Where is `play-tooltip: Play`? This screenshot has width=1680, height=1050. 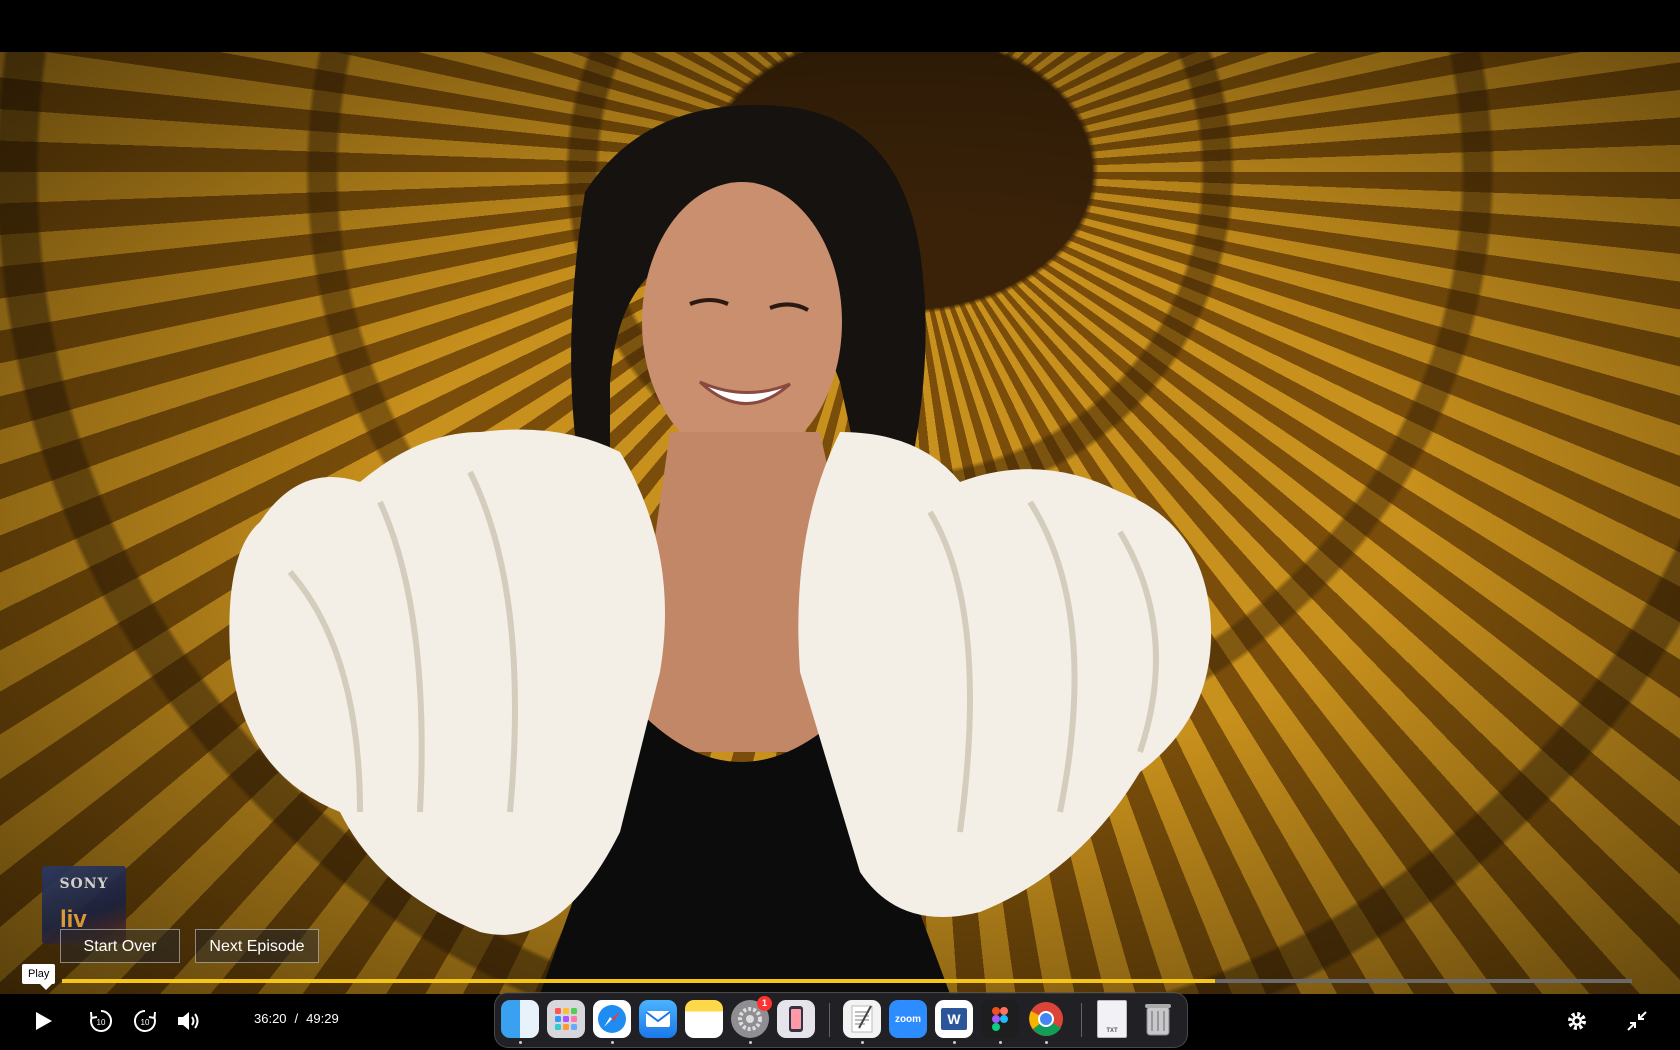
play-tooltip: Play is located at coordinates (39, 977).